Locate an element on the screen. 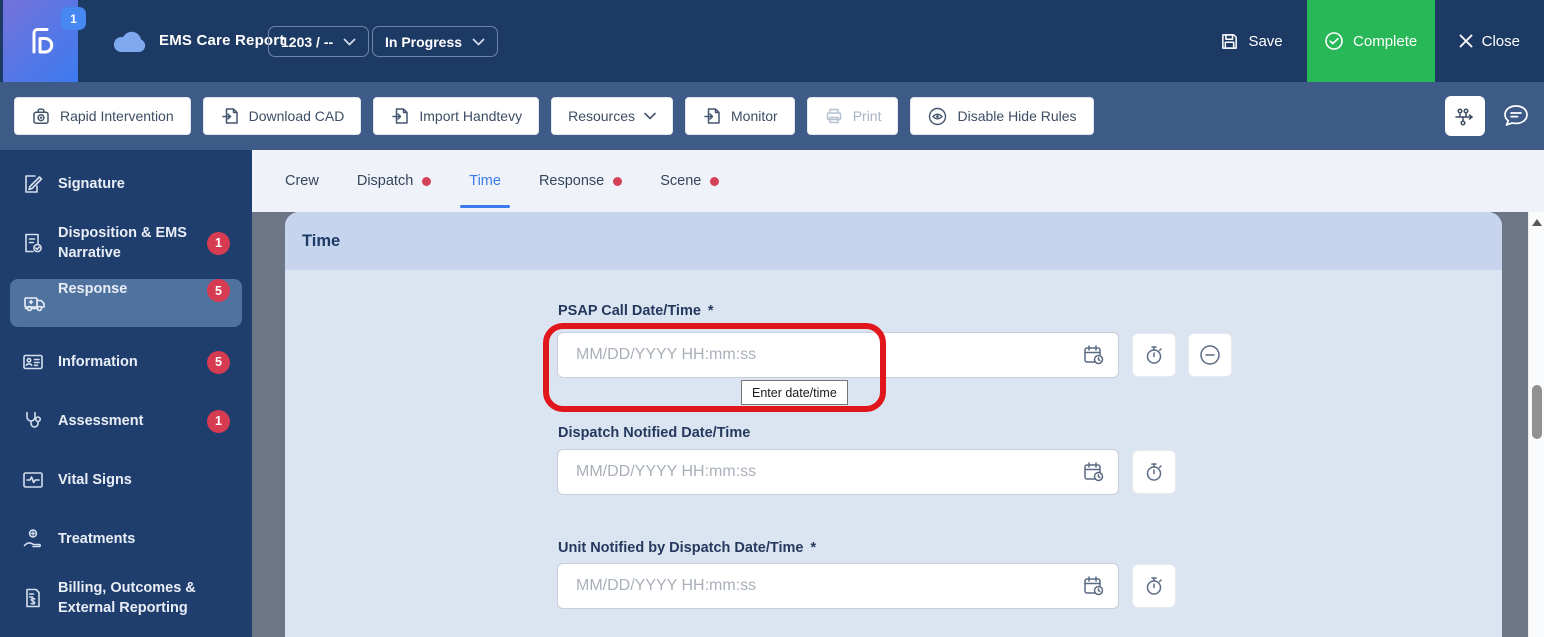 Image resolution: width=1544 pixels, height=637 pixels. resources-dropdown-button: Resources is located at coordinates (612, 116).